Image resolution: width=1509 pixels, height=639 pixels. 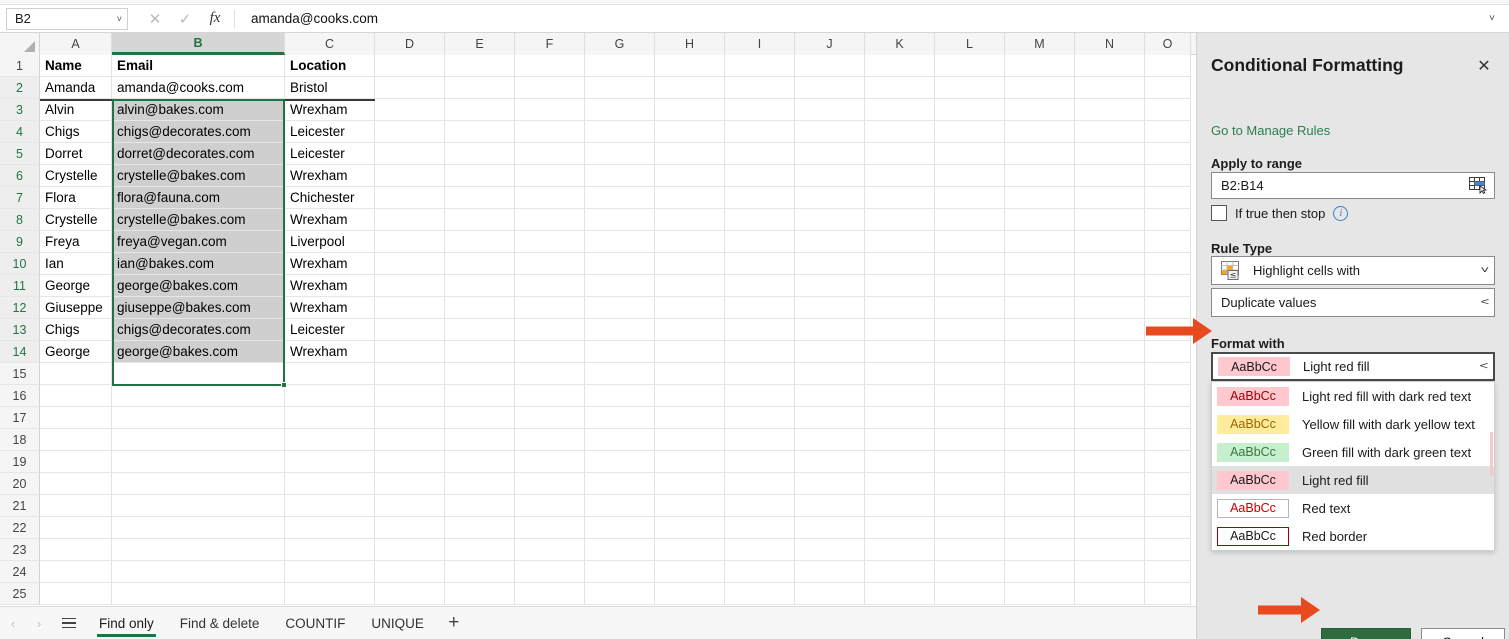 What do you see at coordinates (690, 286) in the screenshot?
I see `cell-H11` at bounding box center [690, 286].